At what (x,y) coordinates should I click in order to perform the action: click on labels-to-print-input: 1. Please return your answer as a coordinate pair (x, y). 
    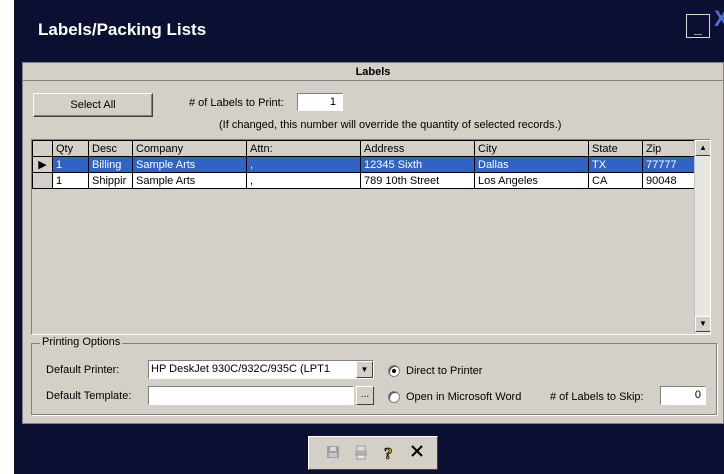
    Looking at the image, I should click on (320, 102).